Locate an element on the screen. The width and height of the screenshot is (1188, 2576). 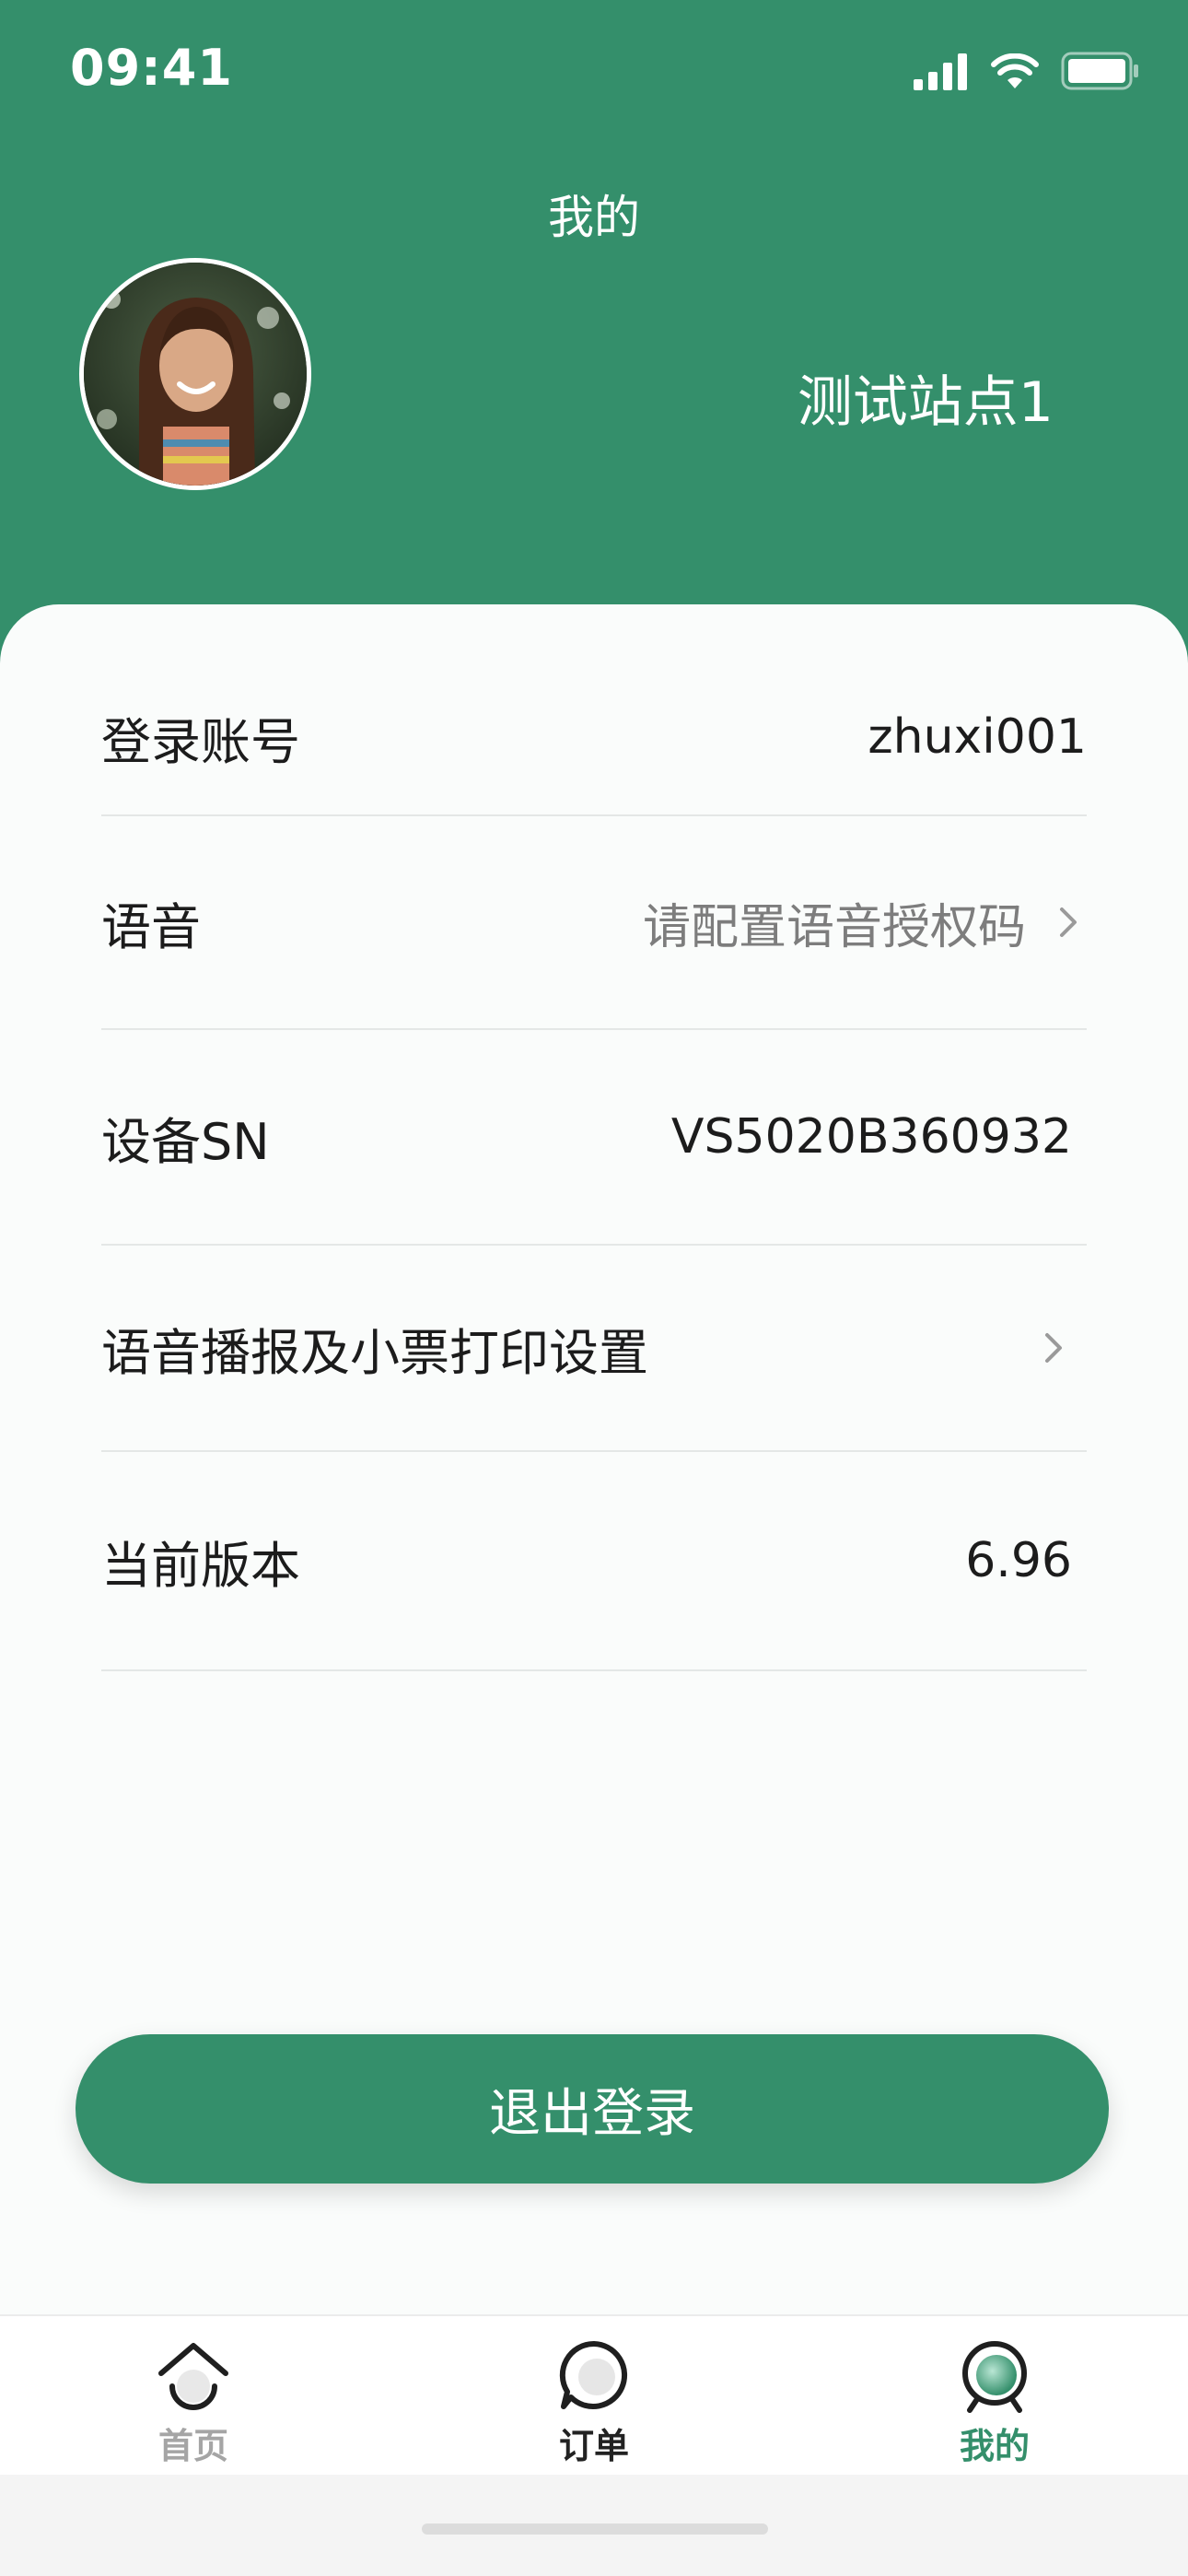
status-icons is located at coordinates (1027, 67).